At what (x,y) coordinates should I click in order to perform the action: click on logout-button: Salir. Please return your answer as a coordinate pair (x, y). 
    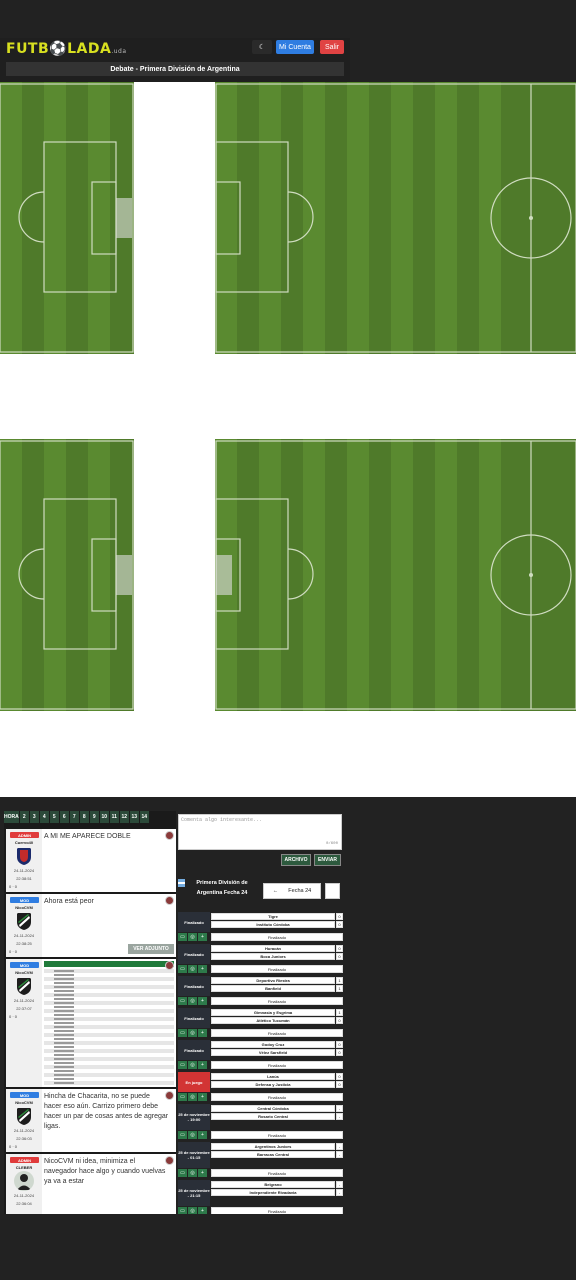
    Looking at the image, I should click on (332, 47).